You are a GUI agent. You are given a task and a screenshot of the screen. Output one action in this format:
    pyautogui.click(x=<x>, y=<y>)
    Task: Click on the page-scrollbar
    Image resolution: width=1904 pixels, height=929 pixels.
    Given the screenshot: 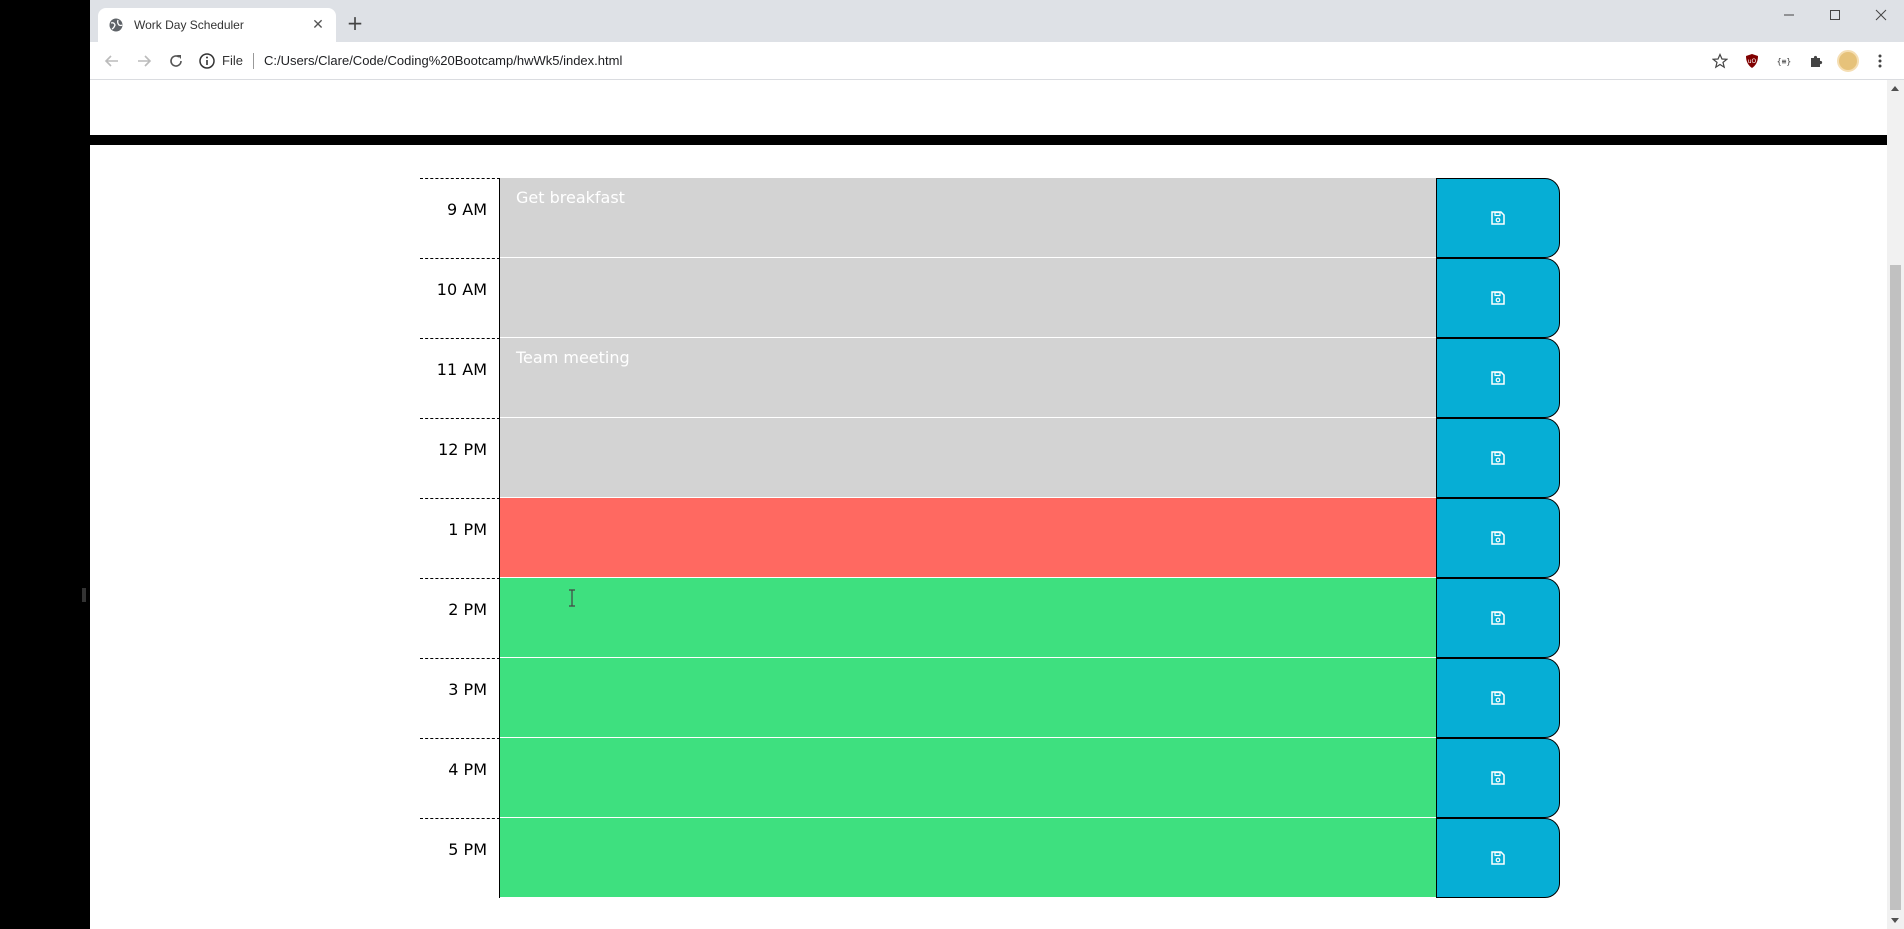 What is the action you would take?
    pyautogui.click(x=1895, y=504)
    